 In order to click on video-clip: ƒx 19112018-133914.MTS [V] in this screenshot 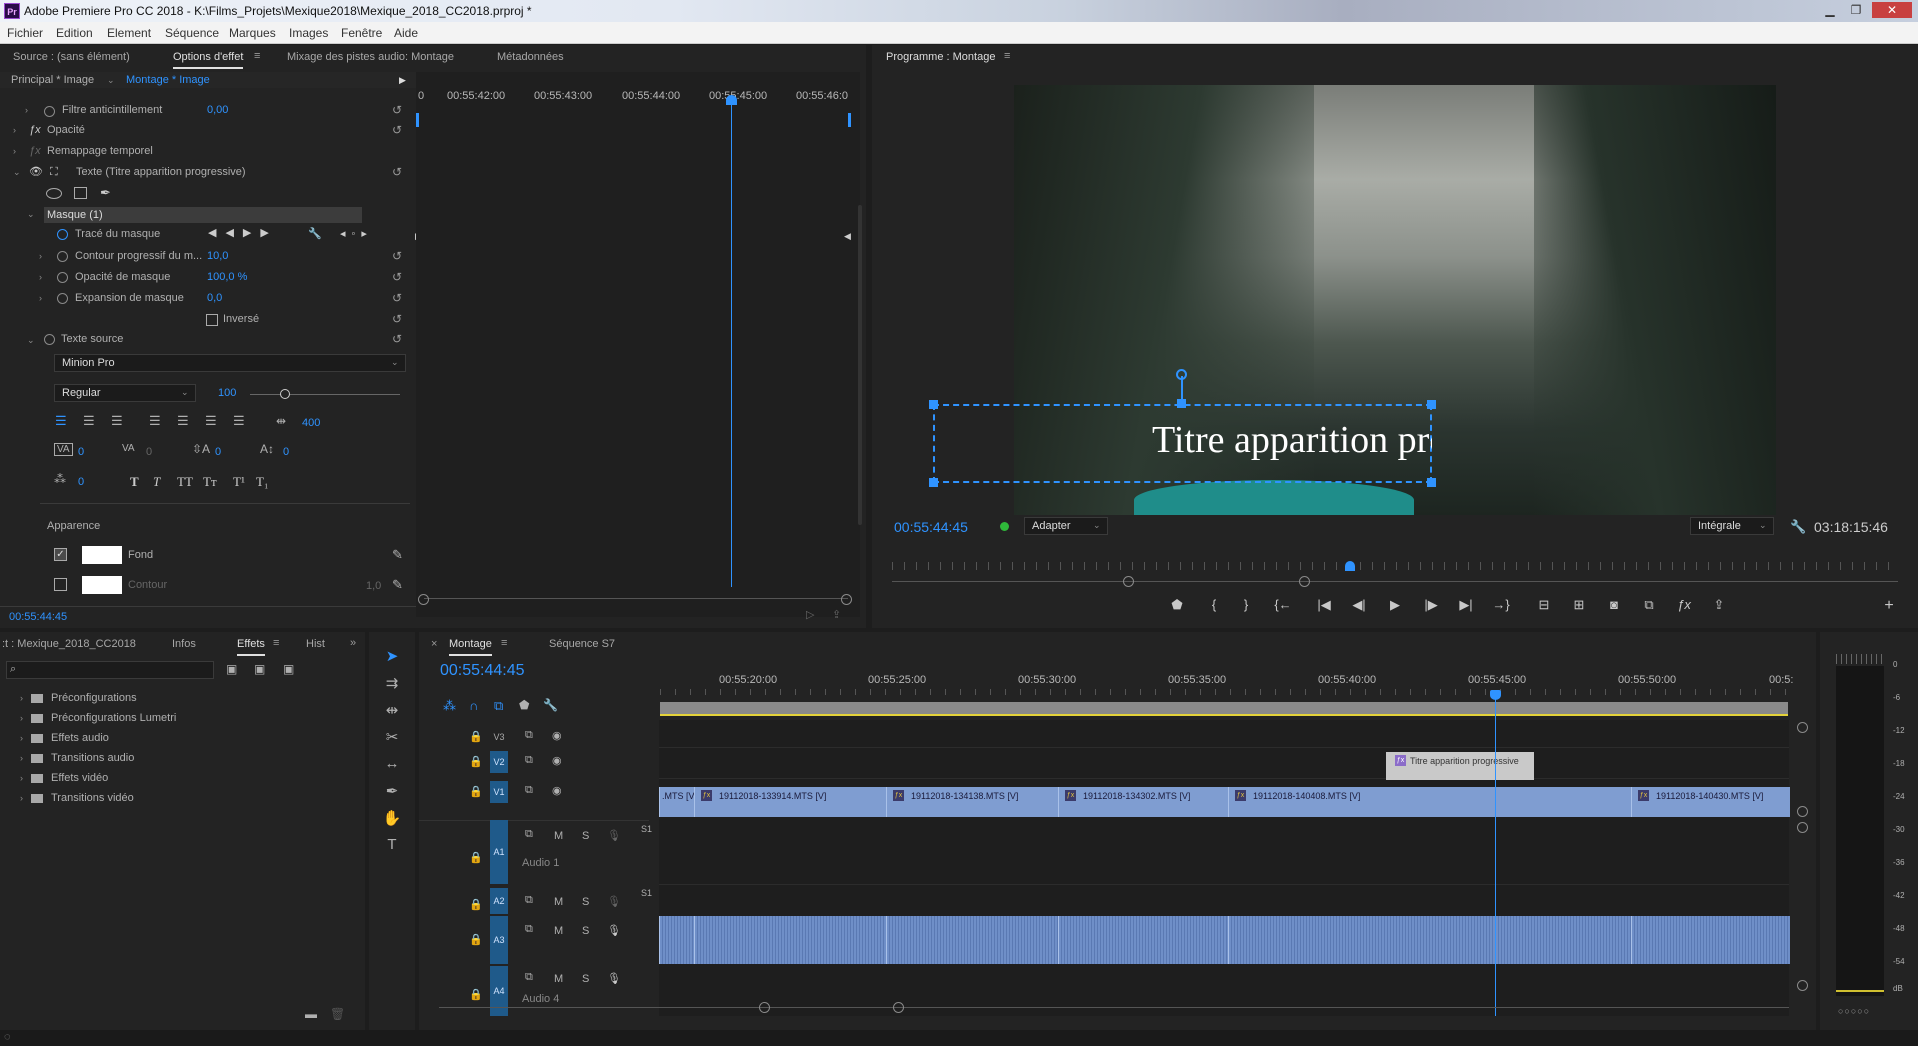, I will do `click(790, 802)`.